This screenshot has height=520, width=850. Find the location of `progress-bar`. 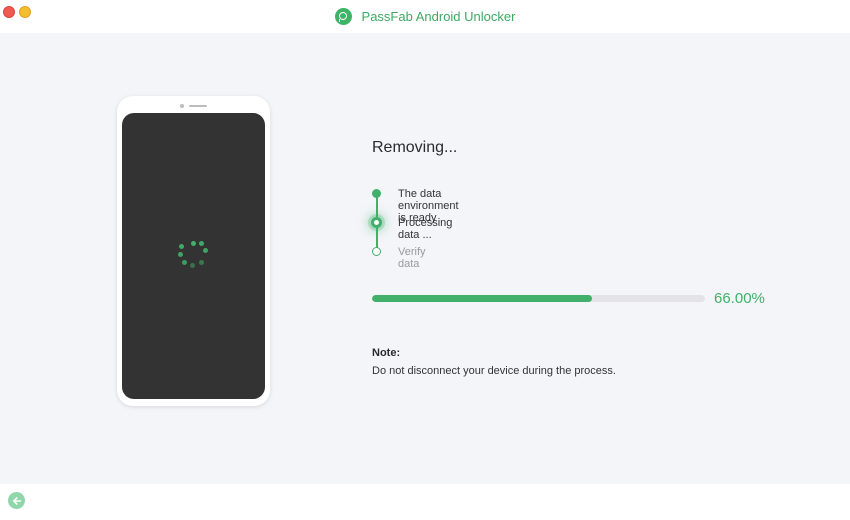

progress-bar is located at coordinates (538, 298).